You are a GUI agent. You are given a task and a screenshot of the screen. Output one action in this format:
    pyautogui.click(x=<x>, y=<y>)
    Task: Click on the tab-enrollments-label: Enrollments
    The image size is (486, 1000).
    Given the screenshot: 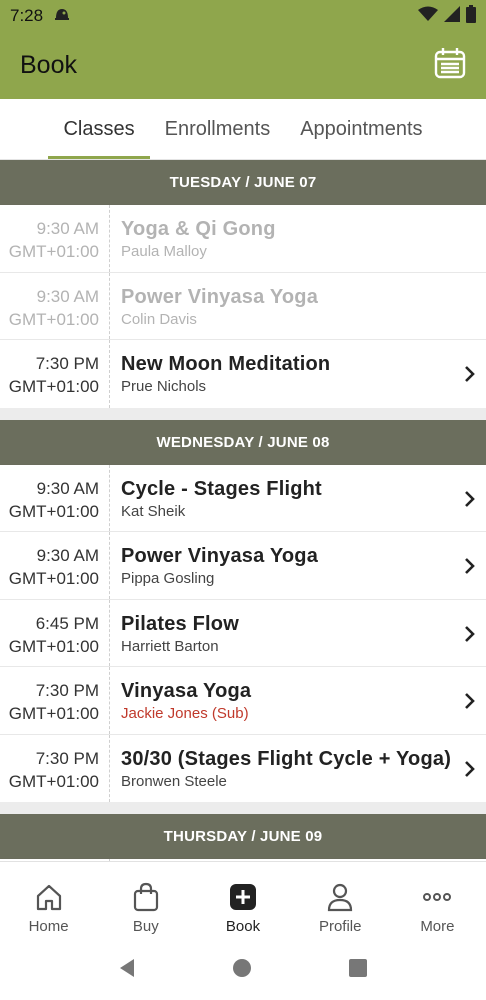 What is the action you would take?
    pyautogui.click(x=217, y=128)
    